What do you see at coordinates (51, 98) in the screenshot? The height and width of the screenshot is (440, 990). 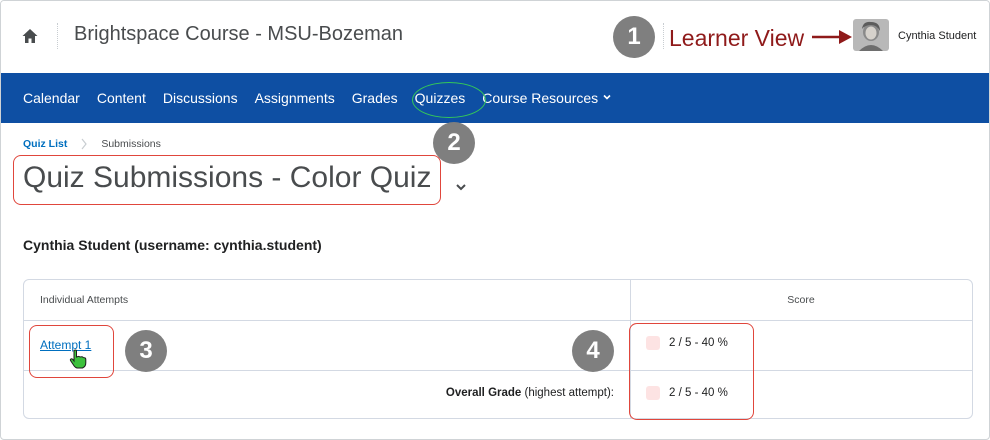 I see `nav-item-calendar: Calendar` at bounding box center [51, 98].